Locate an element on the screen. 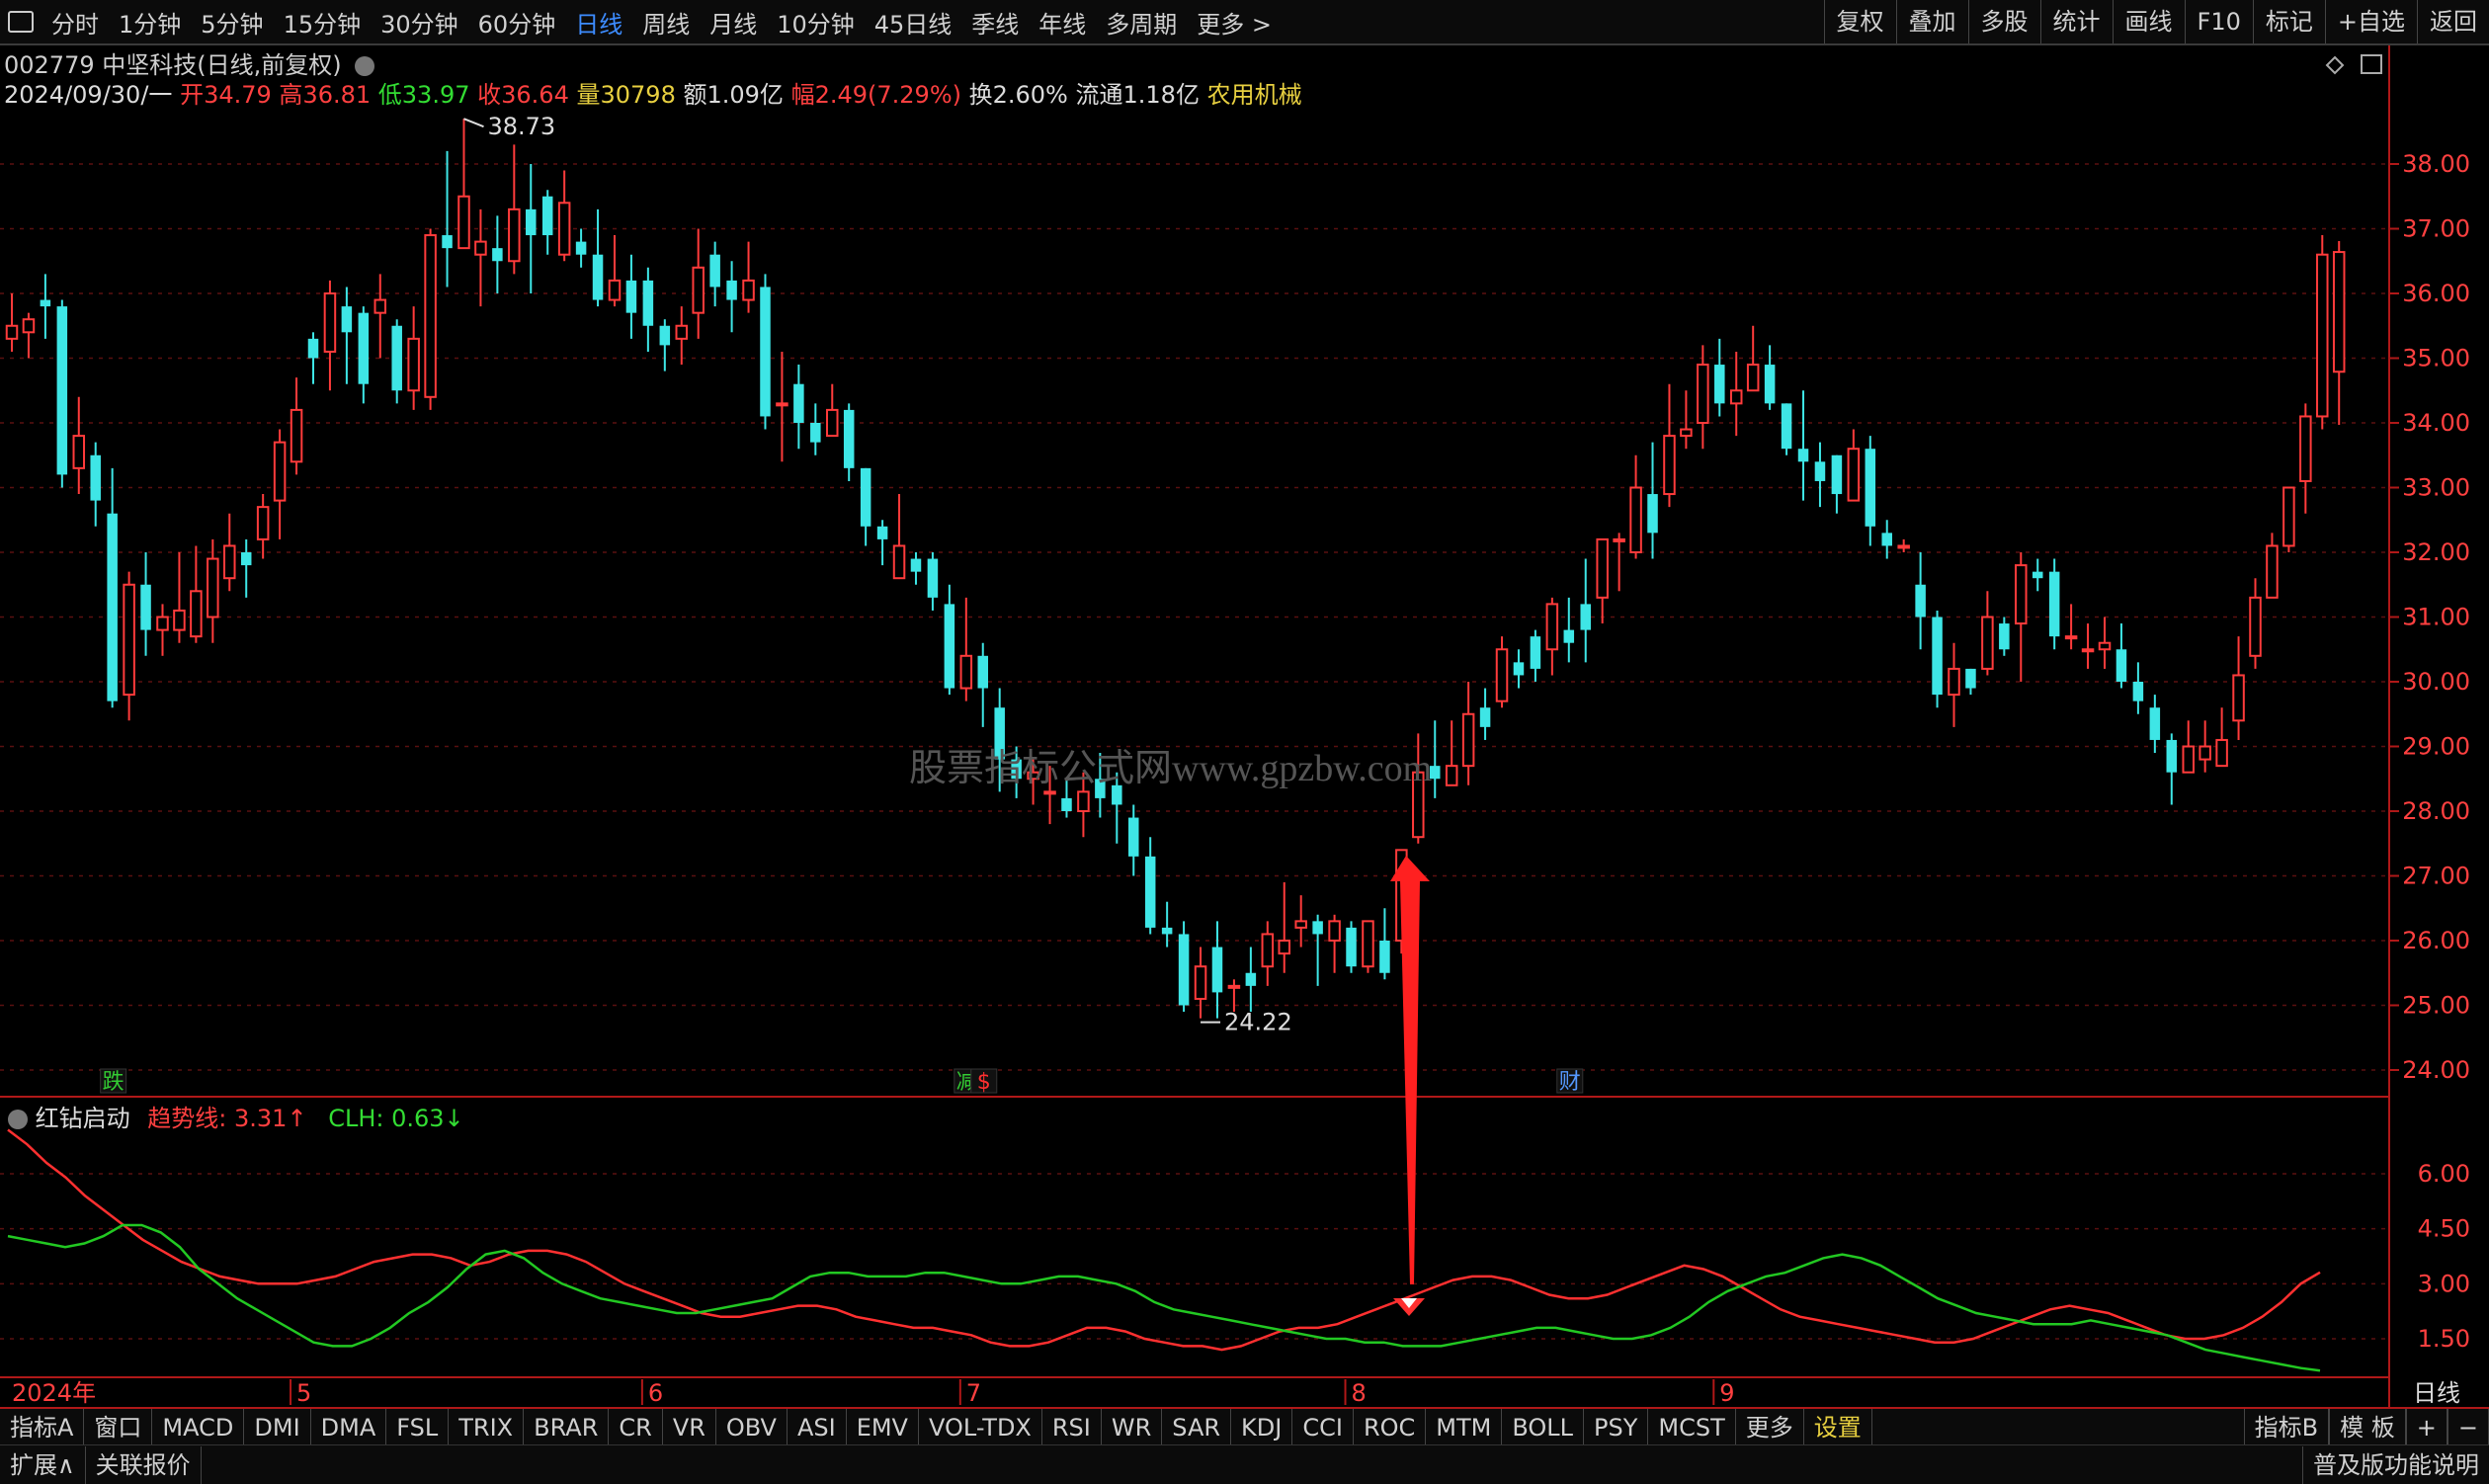 This screenshot has height=1484, width=2489. related-quote-button: 关联报价 is located at coordinates (144, 1464).